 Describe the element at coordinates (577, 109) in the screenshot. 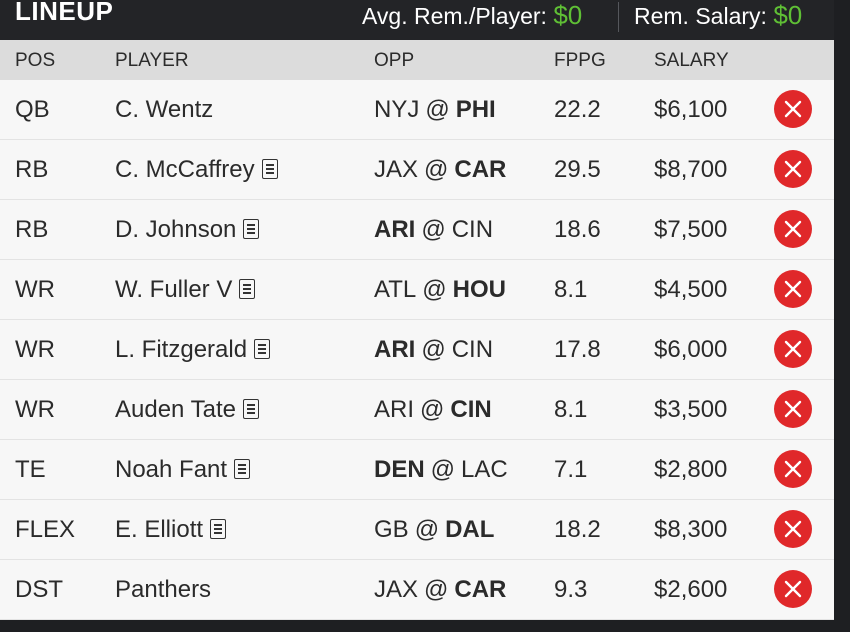

I see `row-fppg: 22.2` at that location.